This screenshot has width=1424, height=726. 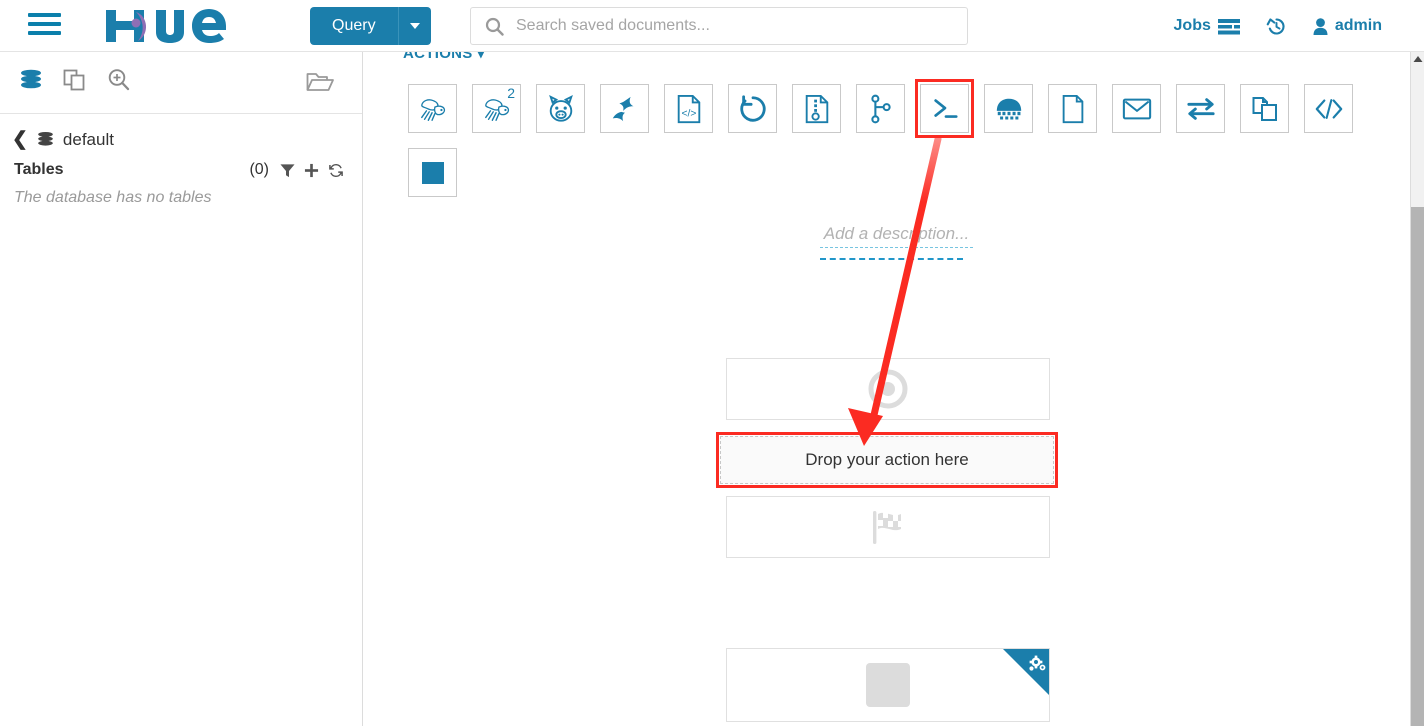 What do you see at coordinates (511, 93) in the screenshot?
I see `action-tile-badge: 2` at bounding box center [511, 93].